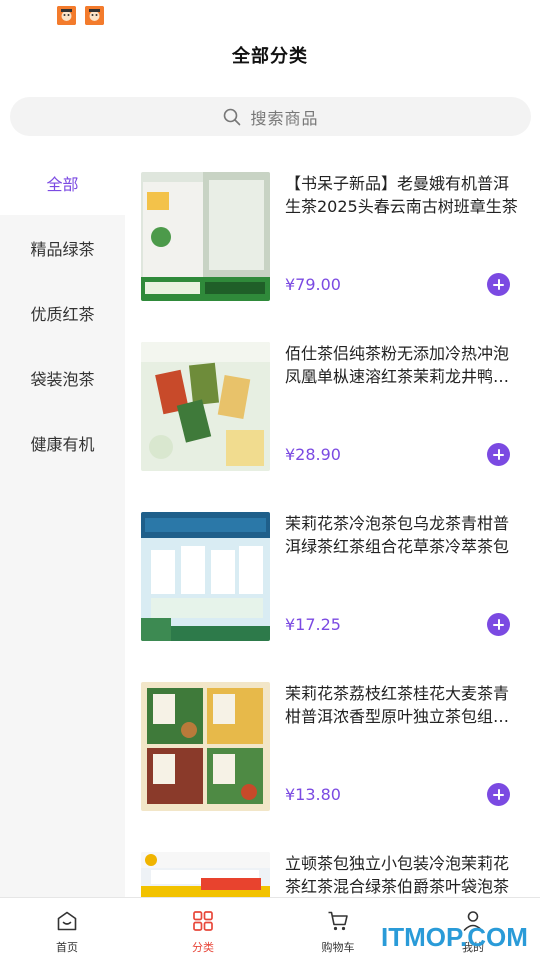 This screenshot has height=960, width=540. What do you see at coordinates (403, 705) in the screenshot?
I see `product-title: 茉莉花茶荔枝红茶桂花大麦茶青柑普洱浓香型原叶独立茶包组合装` at bounding box center [403, 705].